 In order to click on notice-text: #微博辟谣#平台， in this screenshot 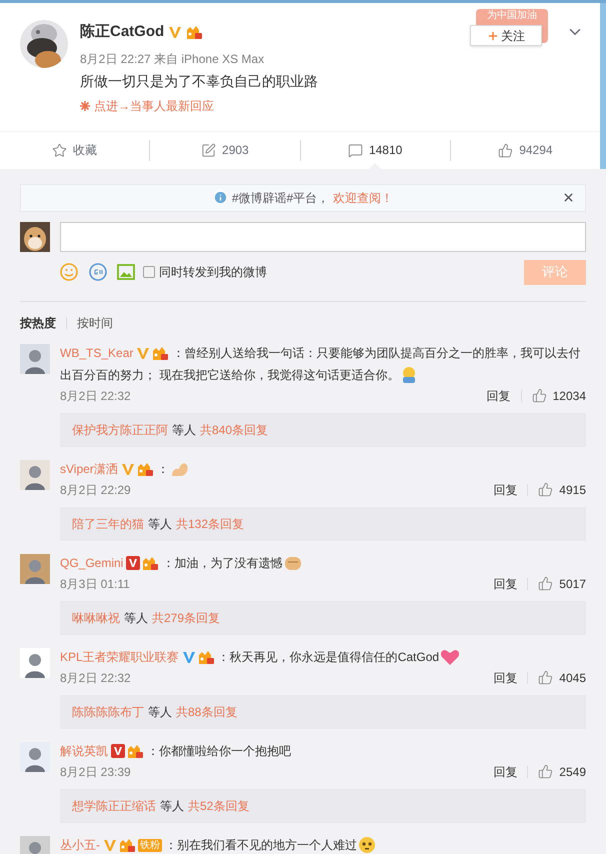, I will do `click(281, 198)`.